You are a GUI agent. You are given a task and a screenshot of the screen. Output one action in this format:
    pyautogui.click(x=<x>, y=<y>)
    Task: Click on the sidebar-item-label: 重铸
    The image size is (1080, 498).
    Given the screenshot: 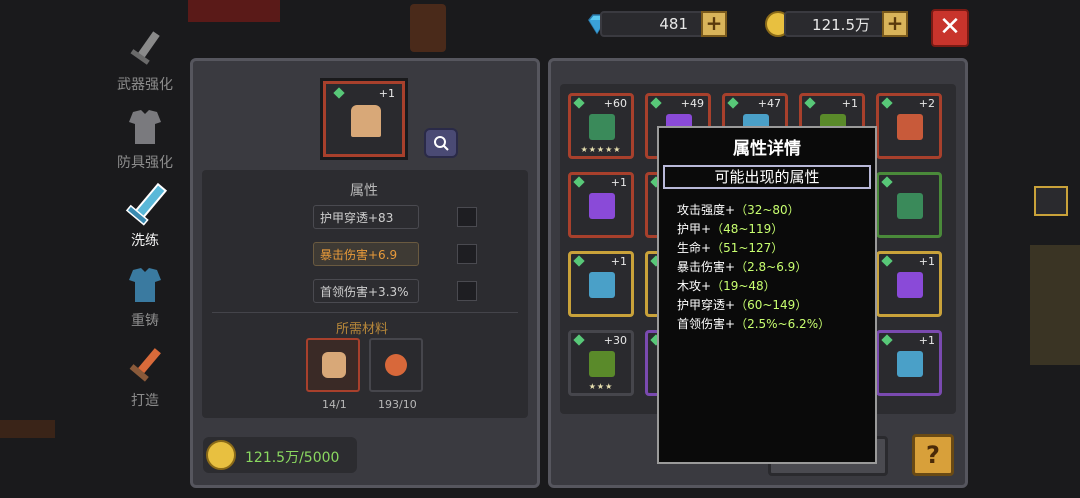 What is the action you would take?
    pyautogui.click(x=145, y=321)
    